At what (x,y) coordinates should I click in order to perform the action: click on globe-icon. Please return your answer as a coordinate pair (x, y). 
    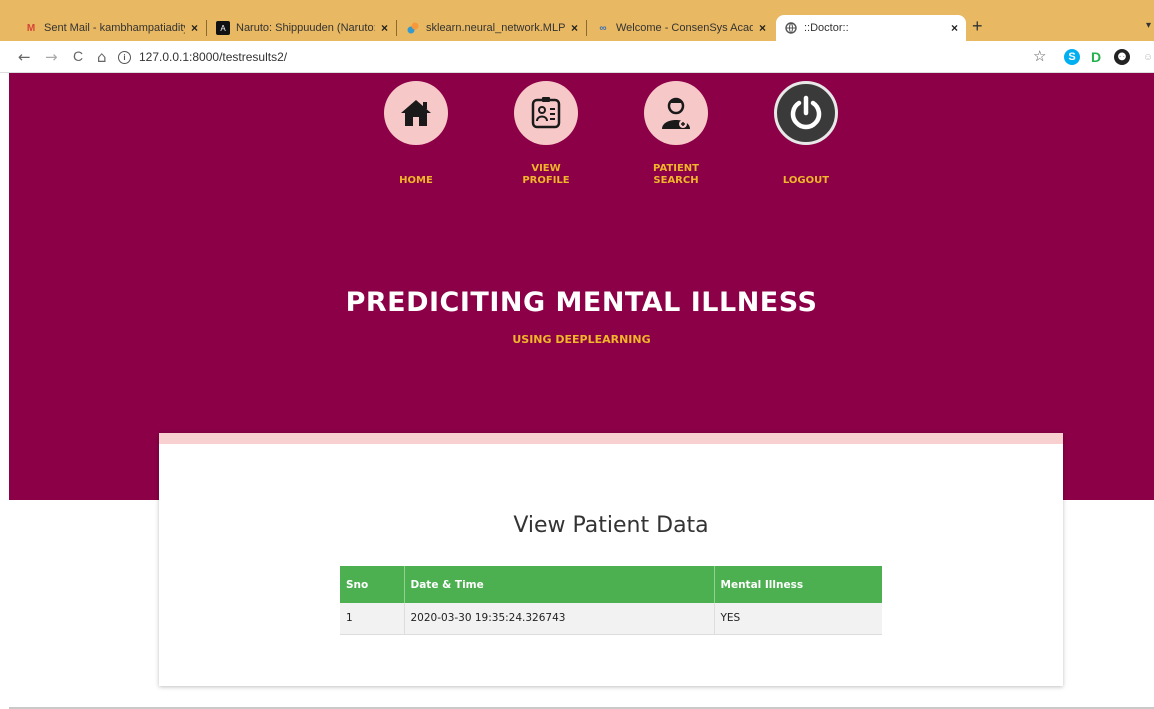
    Looking at the image, I should click on (791, 28).